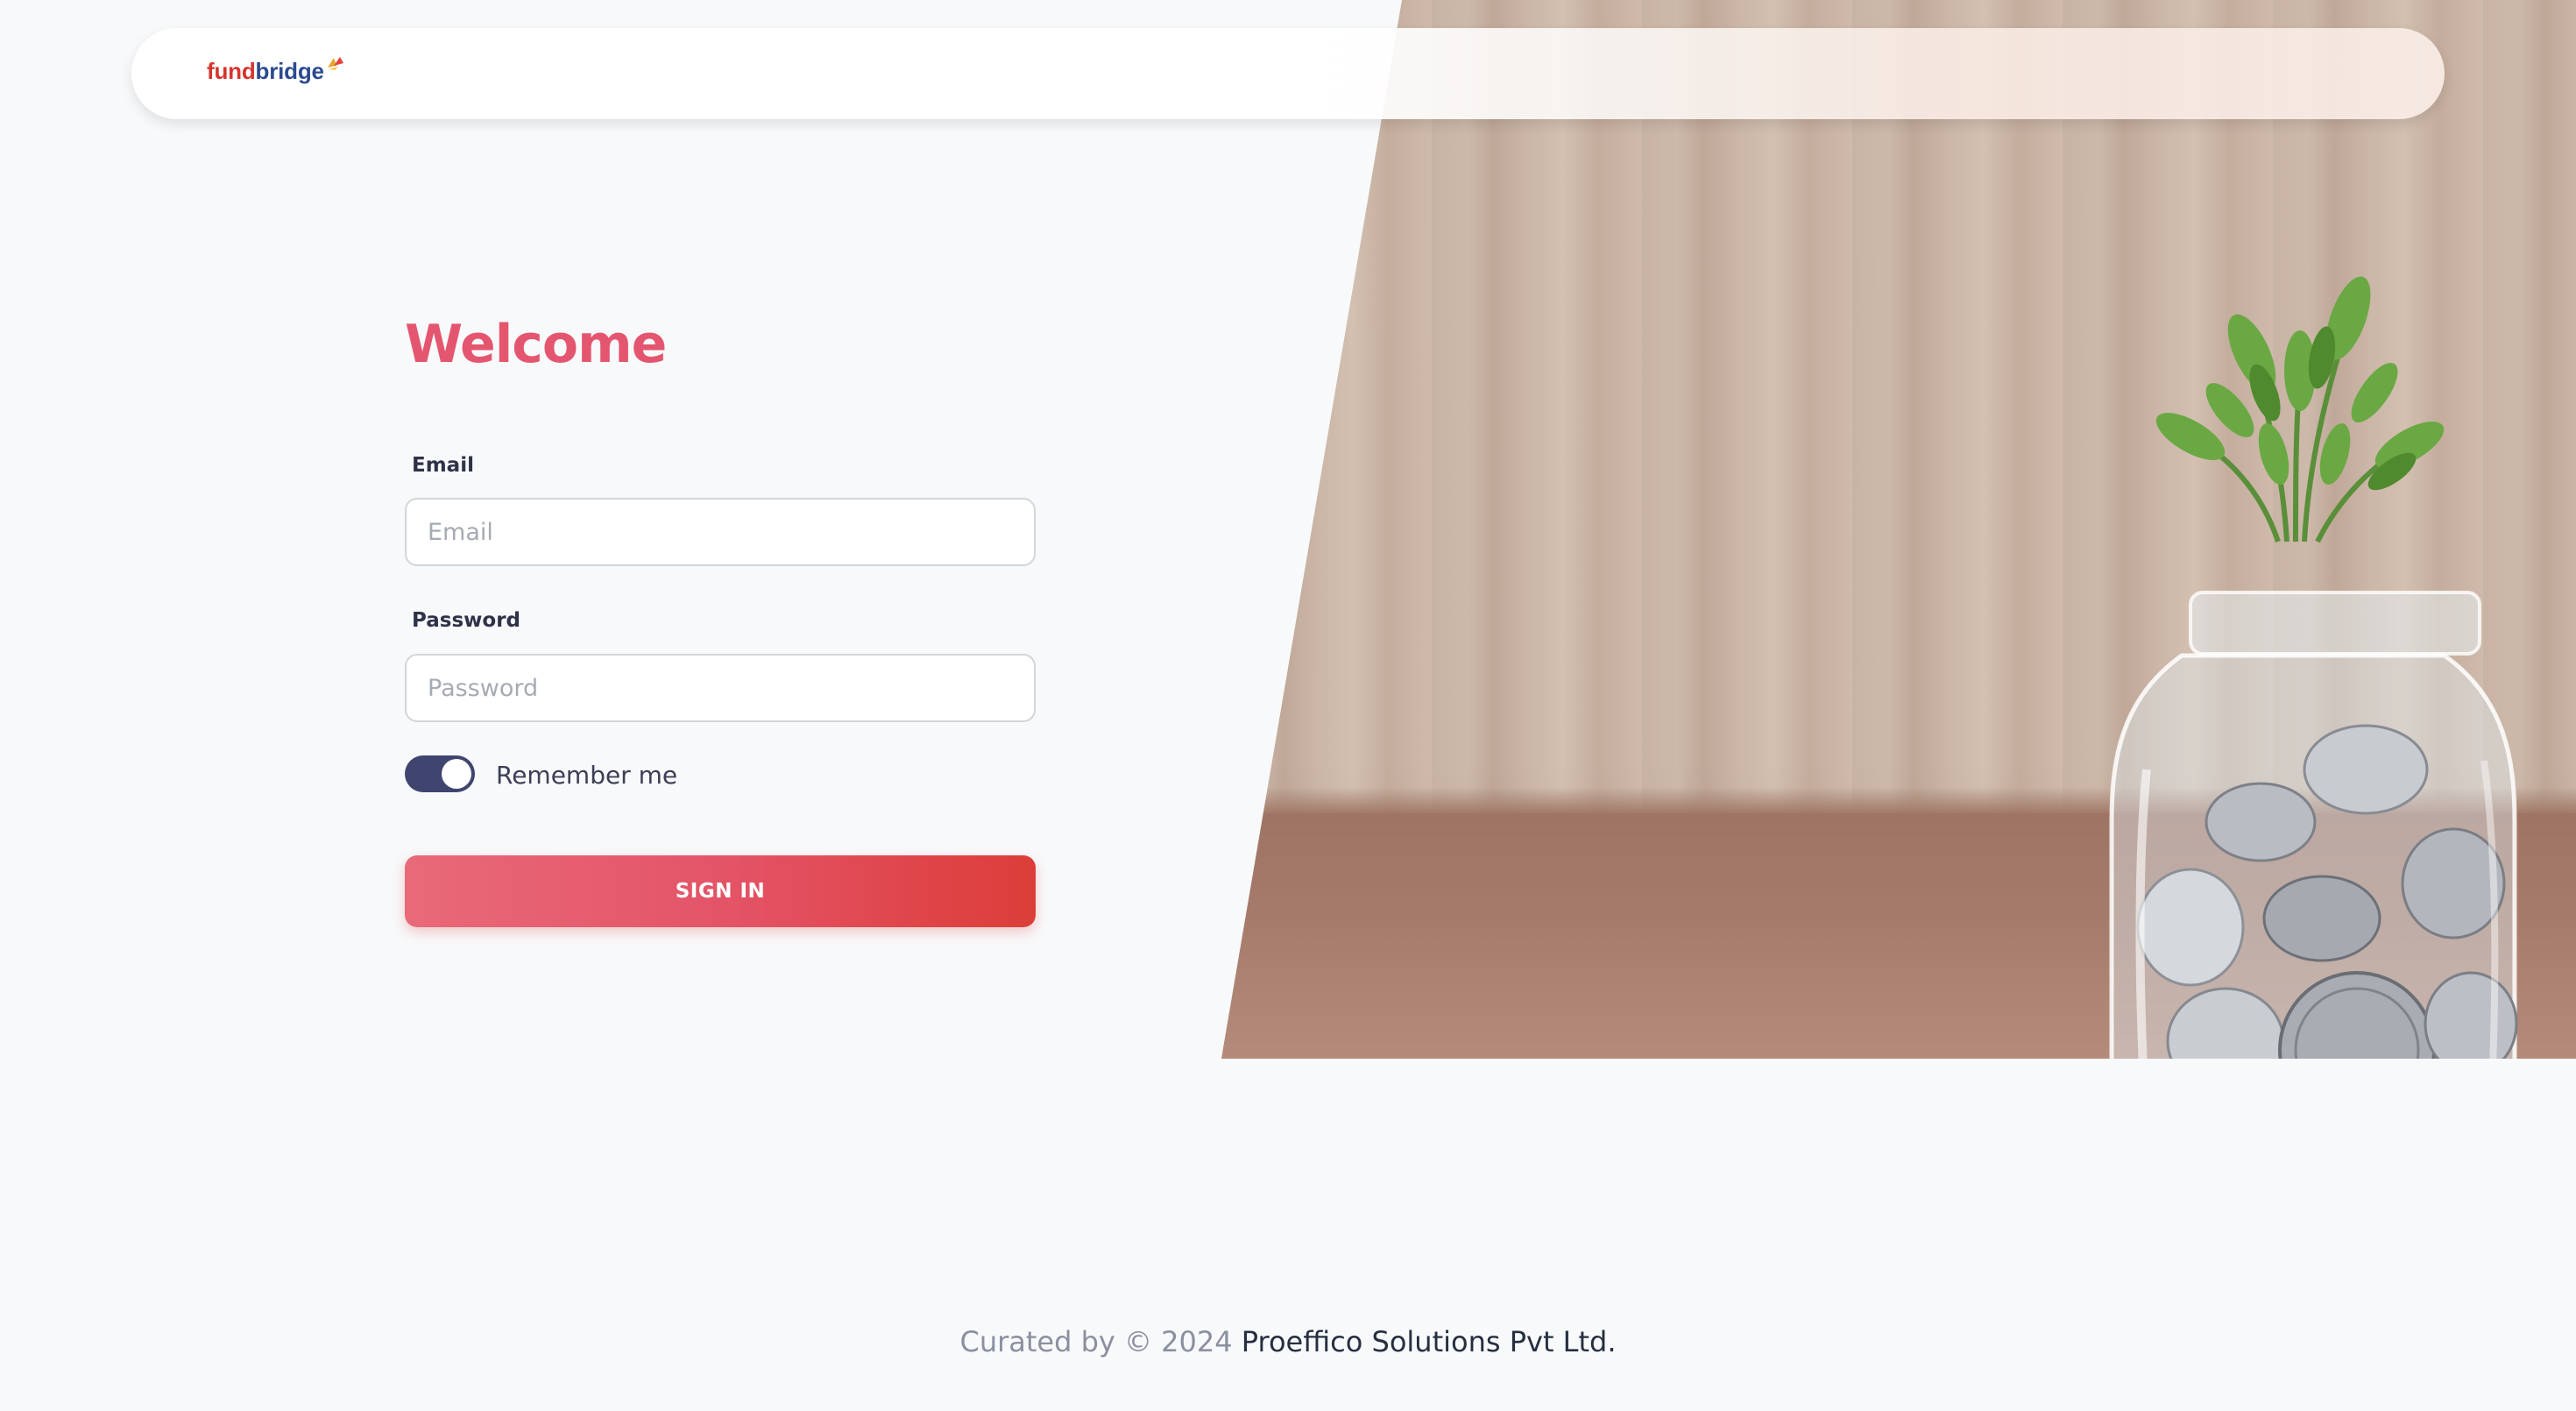 This screenshot has width=2576, height=1411. Describe the element at coordinates (720, 532) in the screenshot. I see `email-input` at that location.